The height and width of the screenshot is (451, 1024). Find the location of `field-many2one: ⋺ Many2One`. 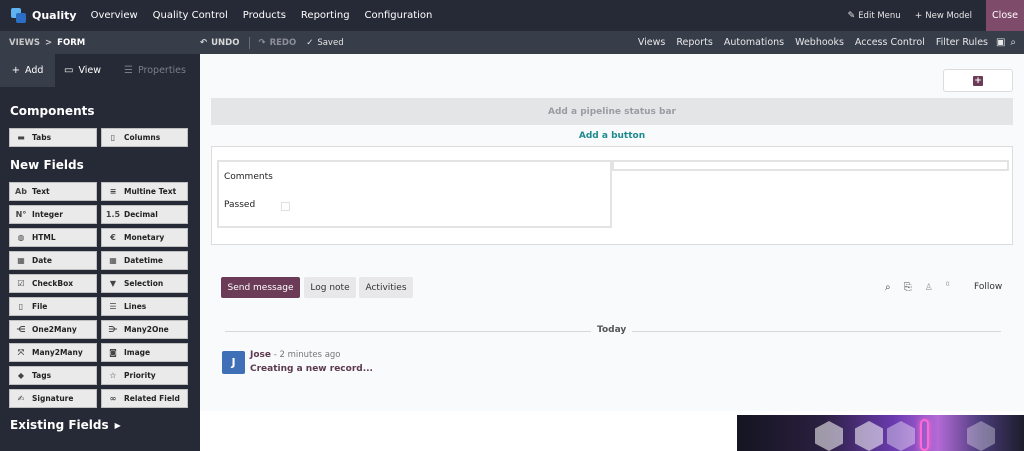

field-many2one: ⋺ Many2One is located at coordinates (144, 329).